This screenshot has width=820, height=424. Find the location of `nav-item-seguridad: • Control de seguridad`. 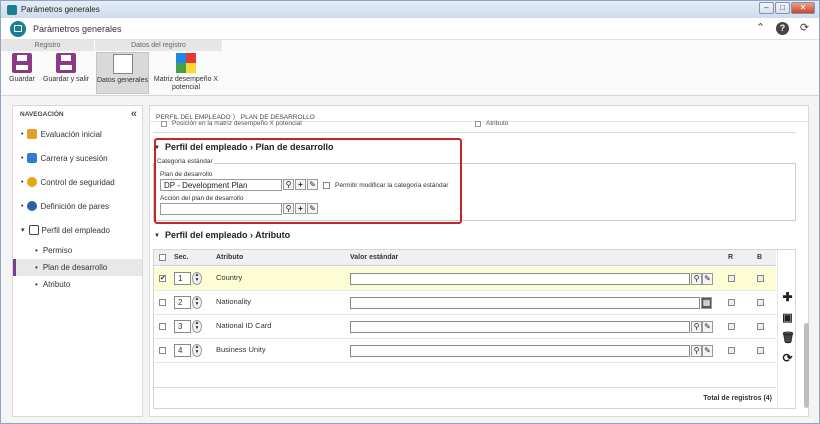

nav-item-seguridad: • Control de seguridad is located at coordinates (77, 182).